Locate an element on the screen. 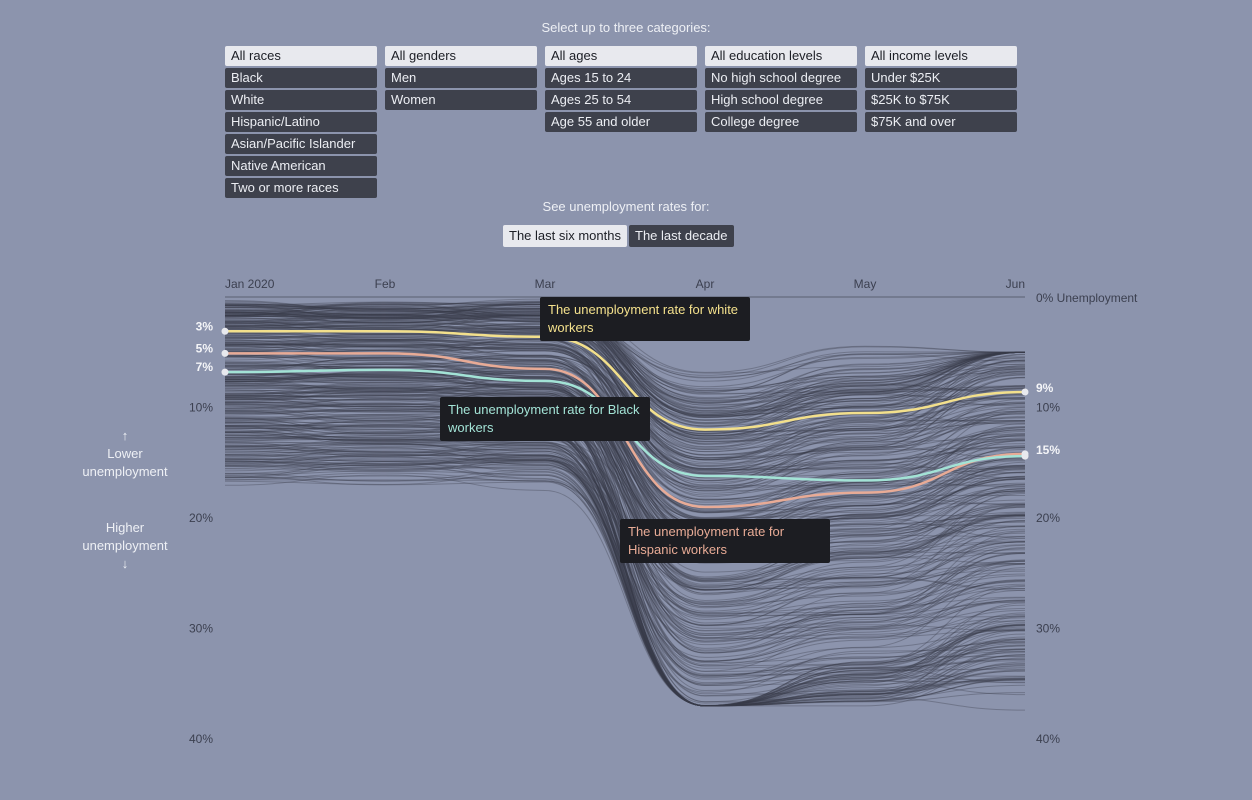  y-tick-label-right: 10% is located at coordinates (1048, 408).